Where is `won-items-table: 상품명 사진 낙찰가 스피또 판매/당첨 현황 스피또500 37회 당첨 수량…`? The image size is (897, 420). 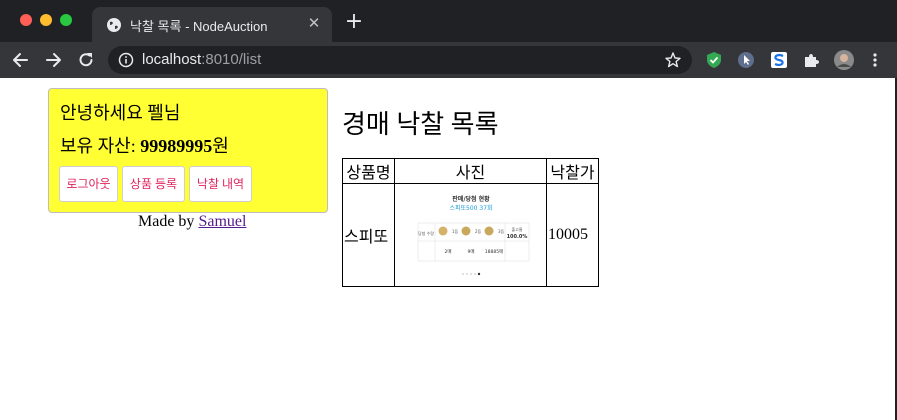 won-items-table: 상품명 사진 낙찰가 스피또 판매/당첨 현황 스피또500 37회 당첨 수량… is located at coordinates (470, 222).